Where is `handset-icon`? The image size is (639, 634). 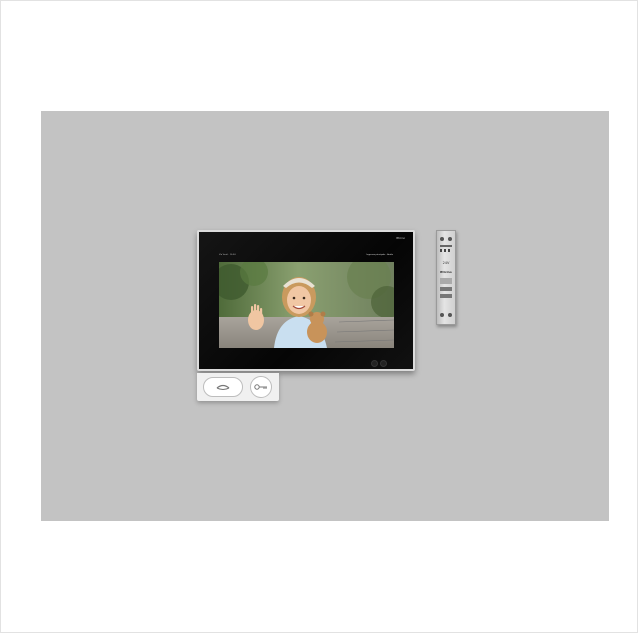
handset-icon is located at coordinates (223, 387).